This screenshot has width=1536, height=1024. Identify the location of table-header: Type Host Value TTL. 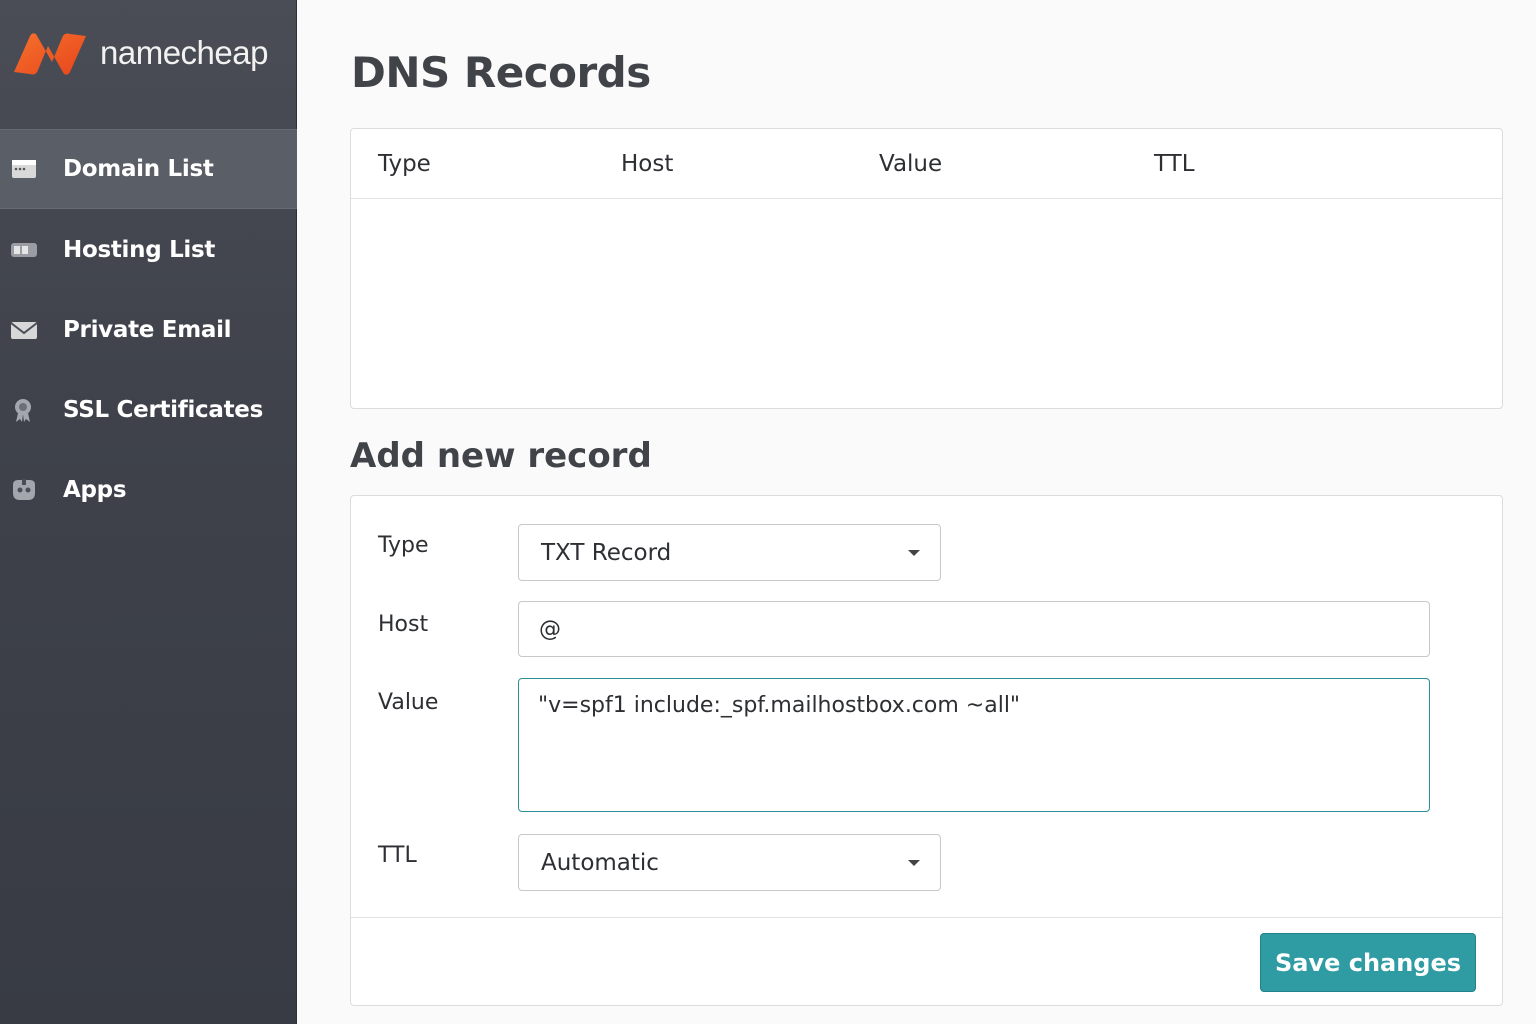
(926, 164).